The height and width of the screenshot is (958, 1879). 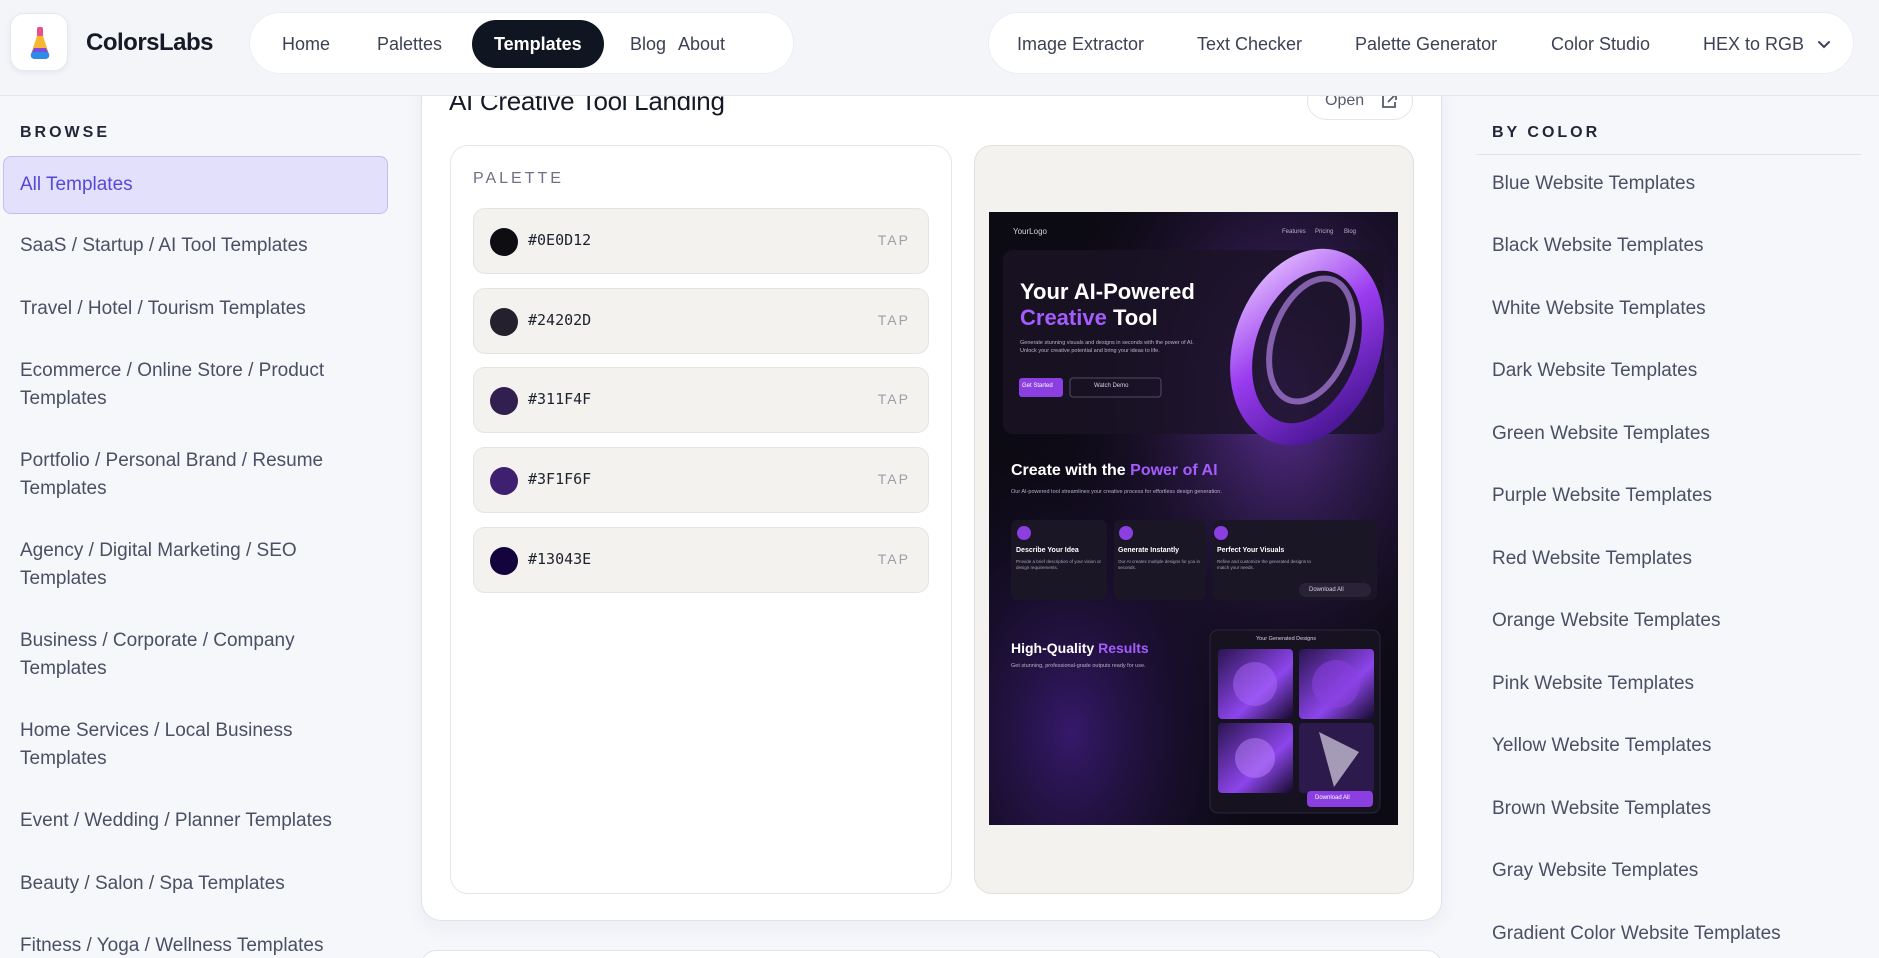 What do you see at coordinates (560, 559) in the screenshot?
I see `swatch-hex: #13043E` at bounding box center [560, 559].